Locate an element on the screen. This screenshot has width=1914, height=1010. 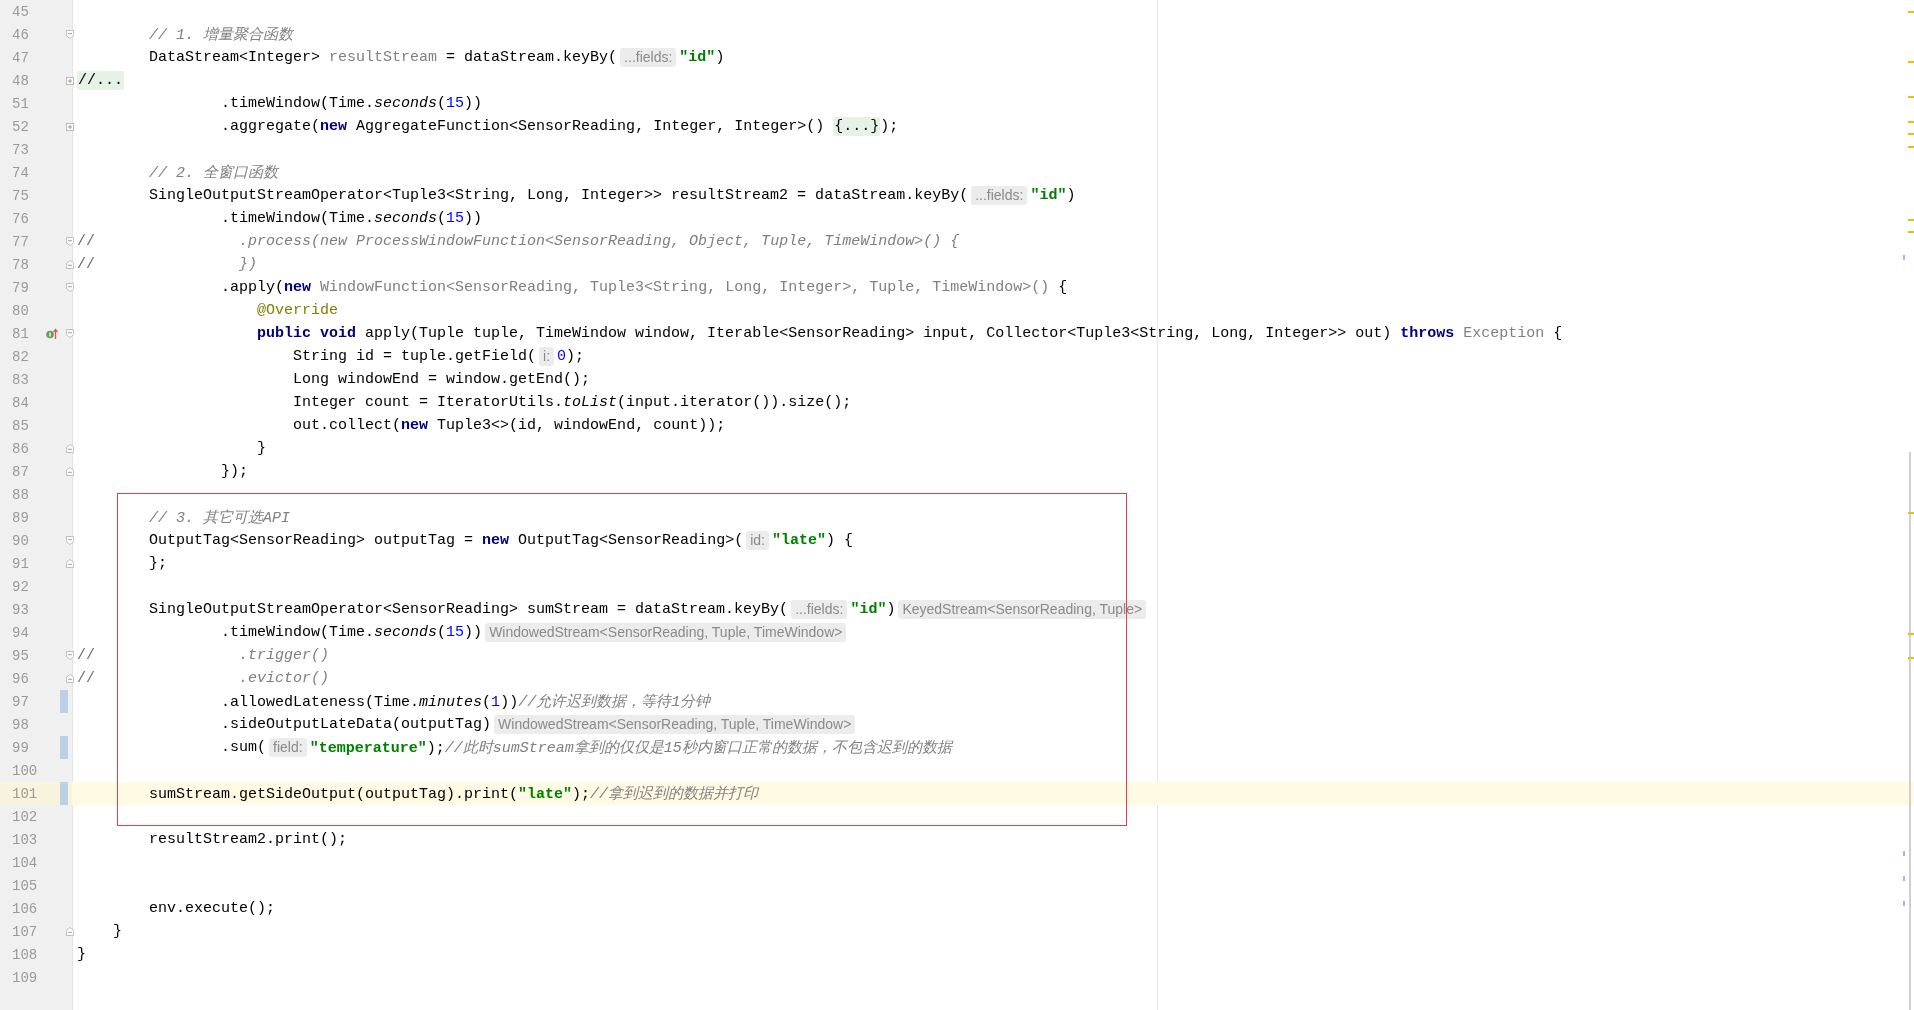
code-text: out.collect(new Tuple3<>(id, windowEnd, count)); is located at coordinates (509, 425).